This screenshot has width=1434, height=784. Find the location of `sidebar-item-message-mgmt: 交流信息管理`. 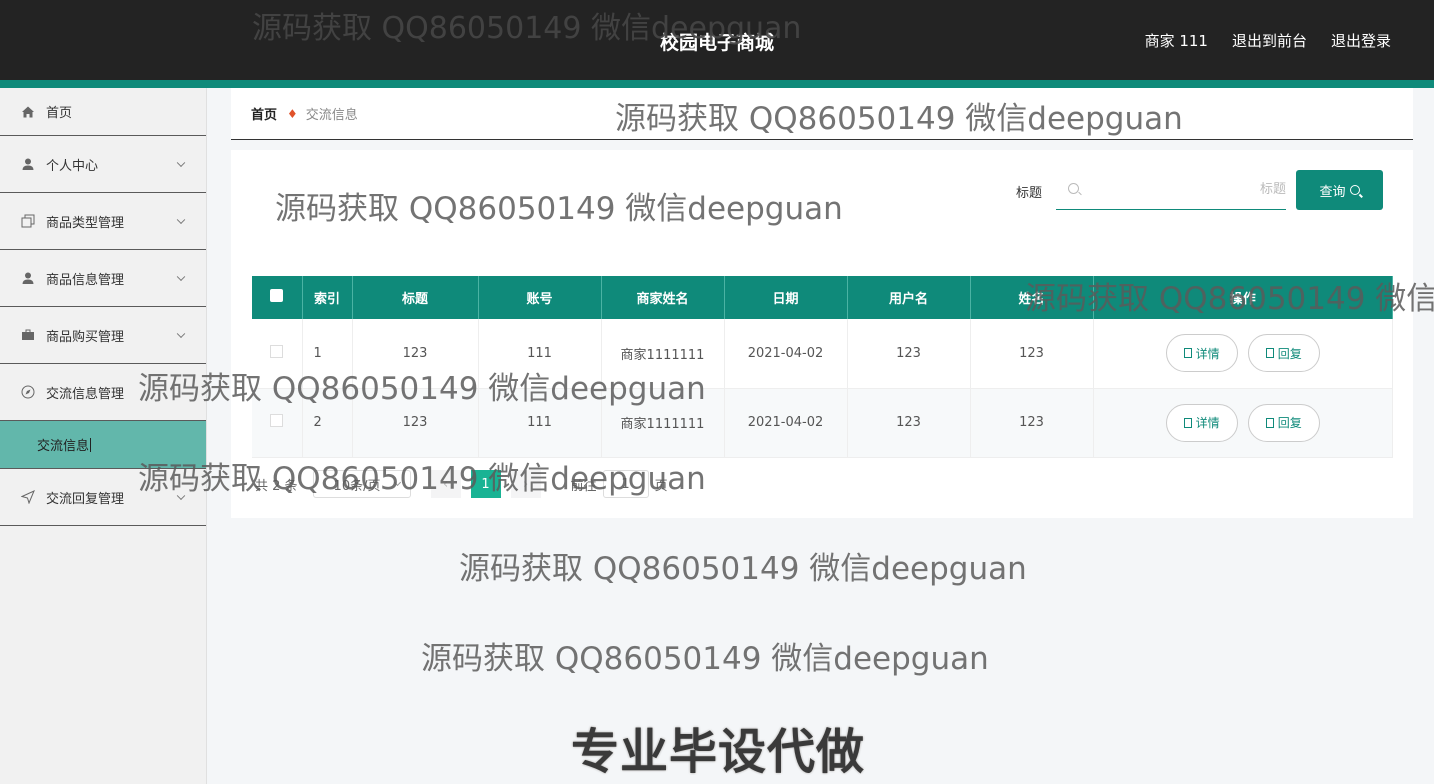

sidebar-item-message-mgmt: 交流信息管理 is located at coordinates (103, 392).